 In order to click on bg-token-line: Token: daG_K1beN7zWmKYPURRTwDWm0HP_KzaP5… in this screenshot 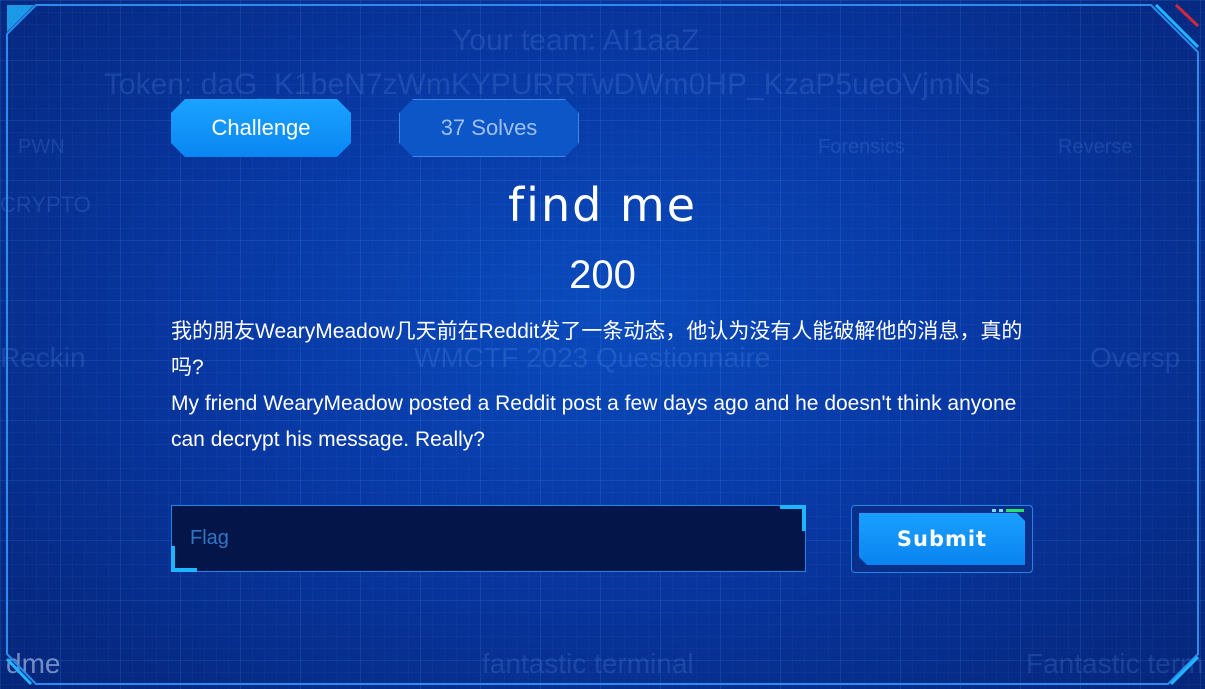, I will do `click(547, 84)`.